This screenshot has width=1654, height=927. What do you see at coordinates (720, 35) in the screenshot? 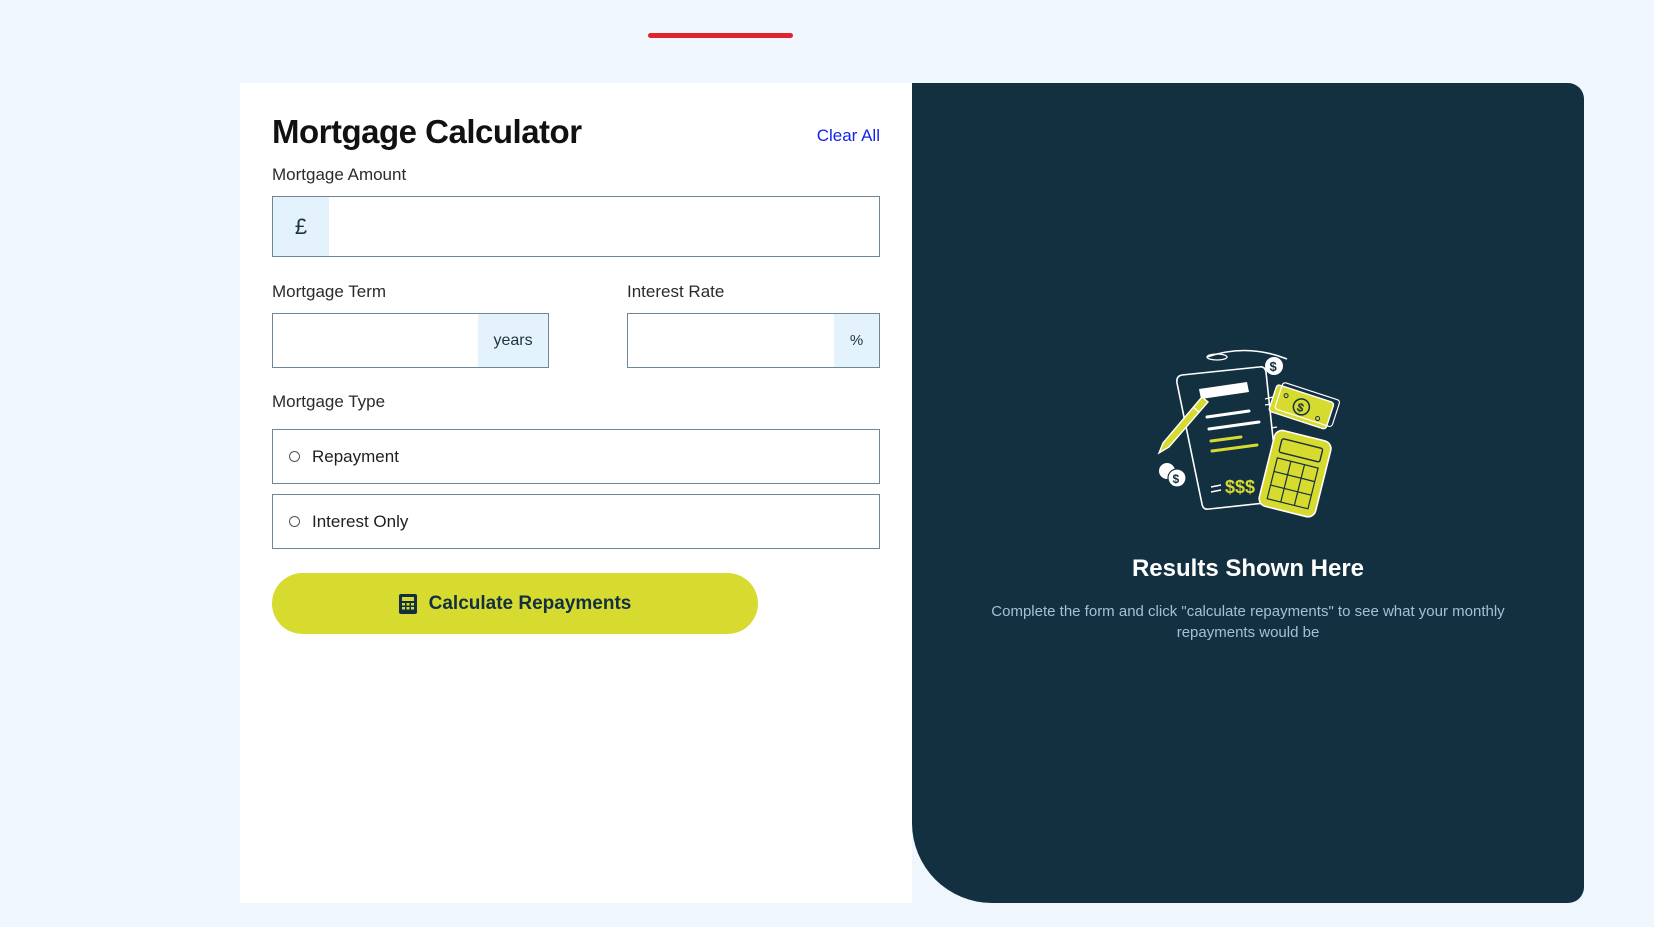
I see `top-accent-bar` at bounding box center [720, 35].